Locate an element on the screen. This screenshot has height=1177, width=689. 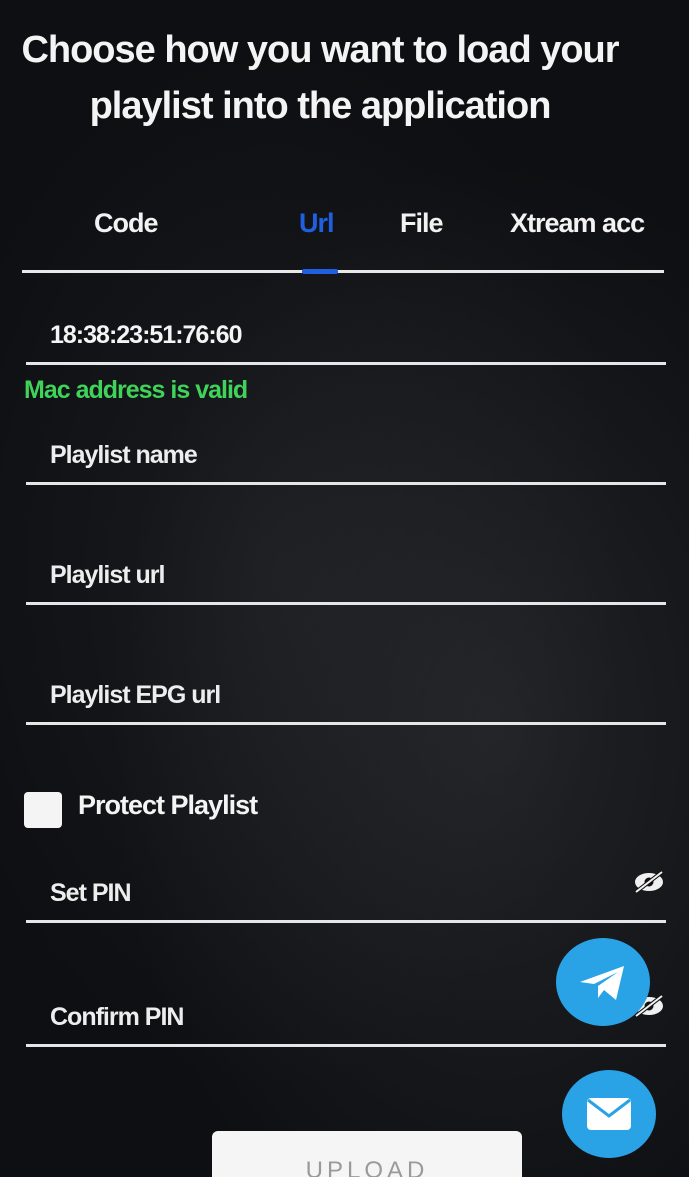
playlist-epg-url-input: Playlist EPG url is located at coordinates (346, 693).